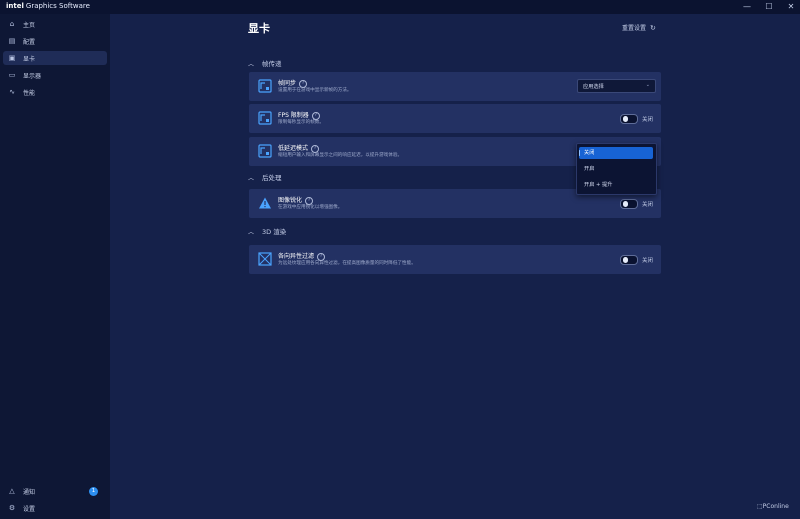  I want to click on sidebar-item-label: 主页, so click(29, 25).